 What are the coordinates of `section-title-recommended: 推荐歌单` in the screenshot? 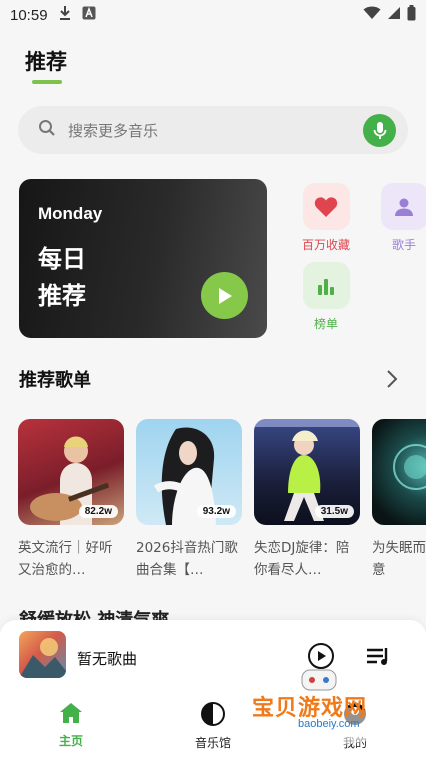 It's located at (55, 380).